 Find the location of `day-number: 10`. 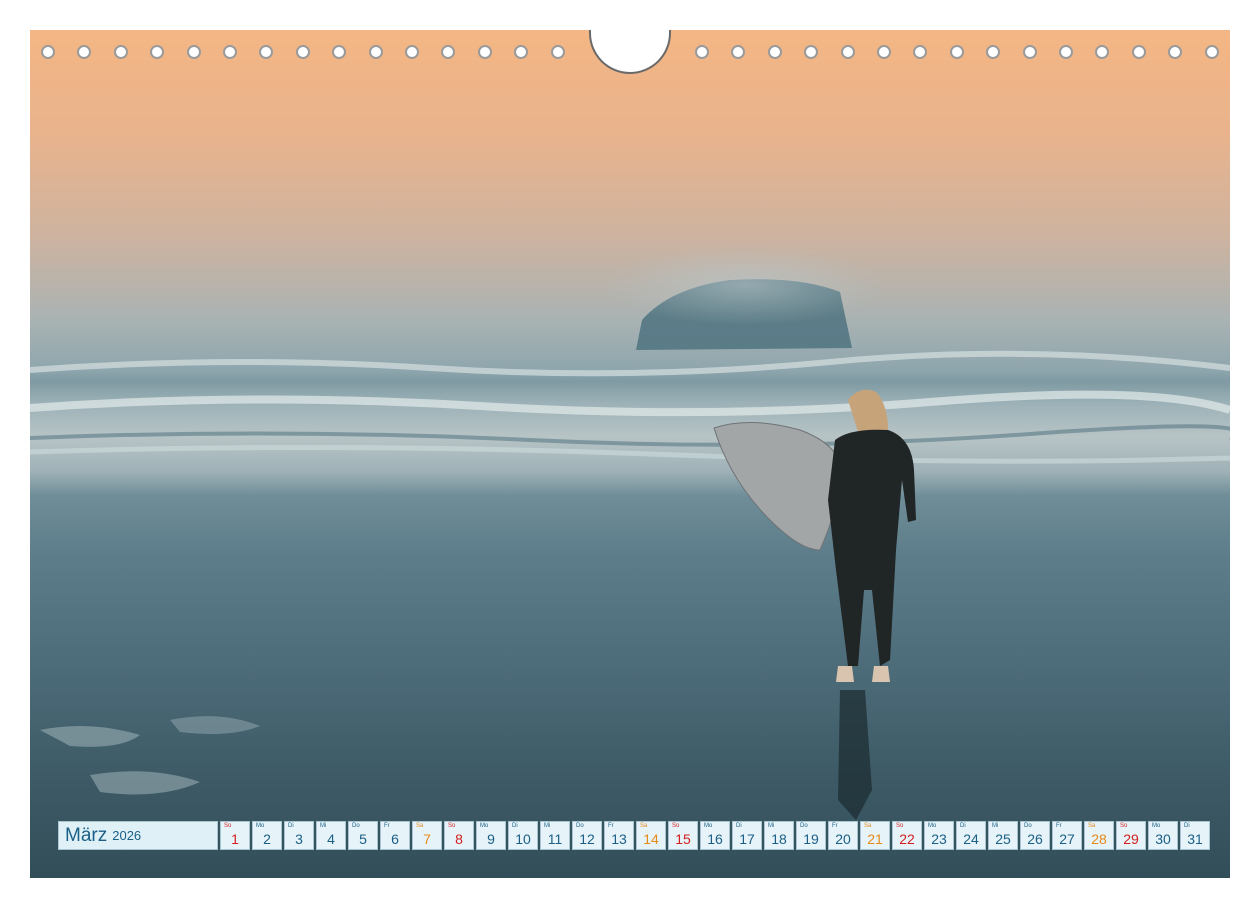

day-number: 10 is located at coordinates (523, 839).